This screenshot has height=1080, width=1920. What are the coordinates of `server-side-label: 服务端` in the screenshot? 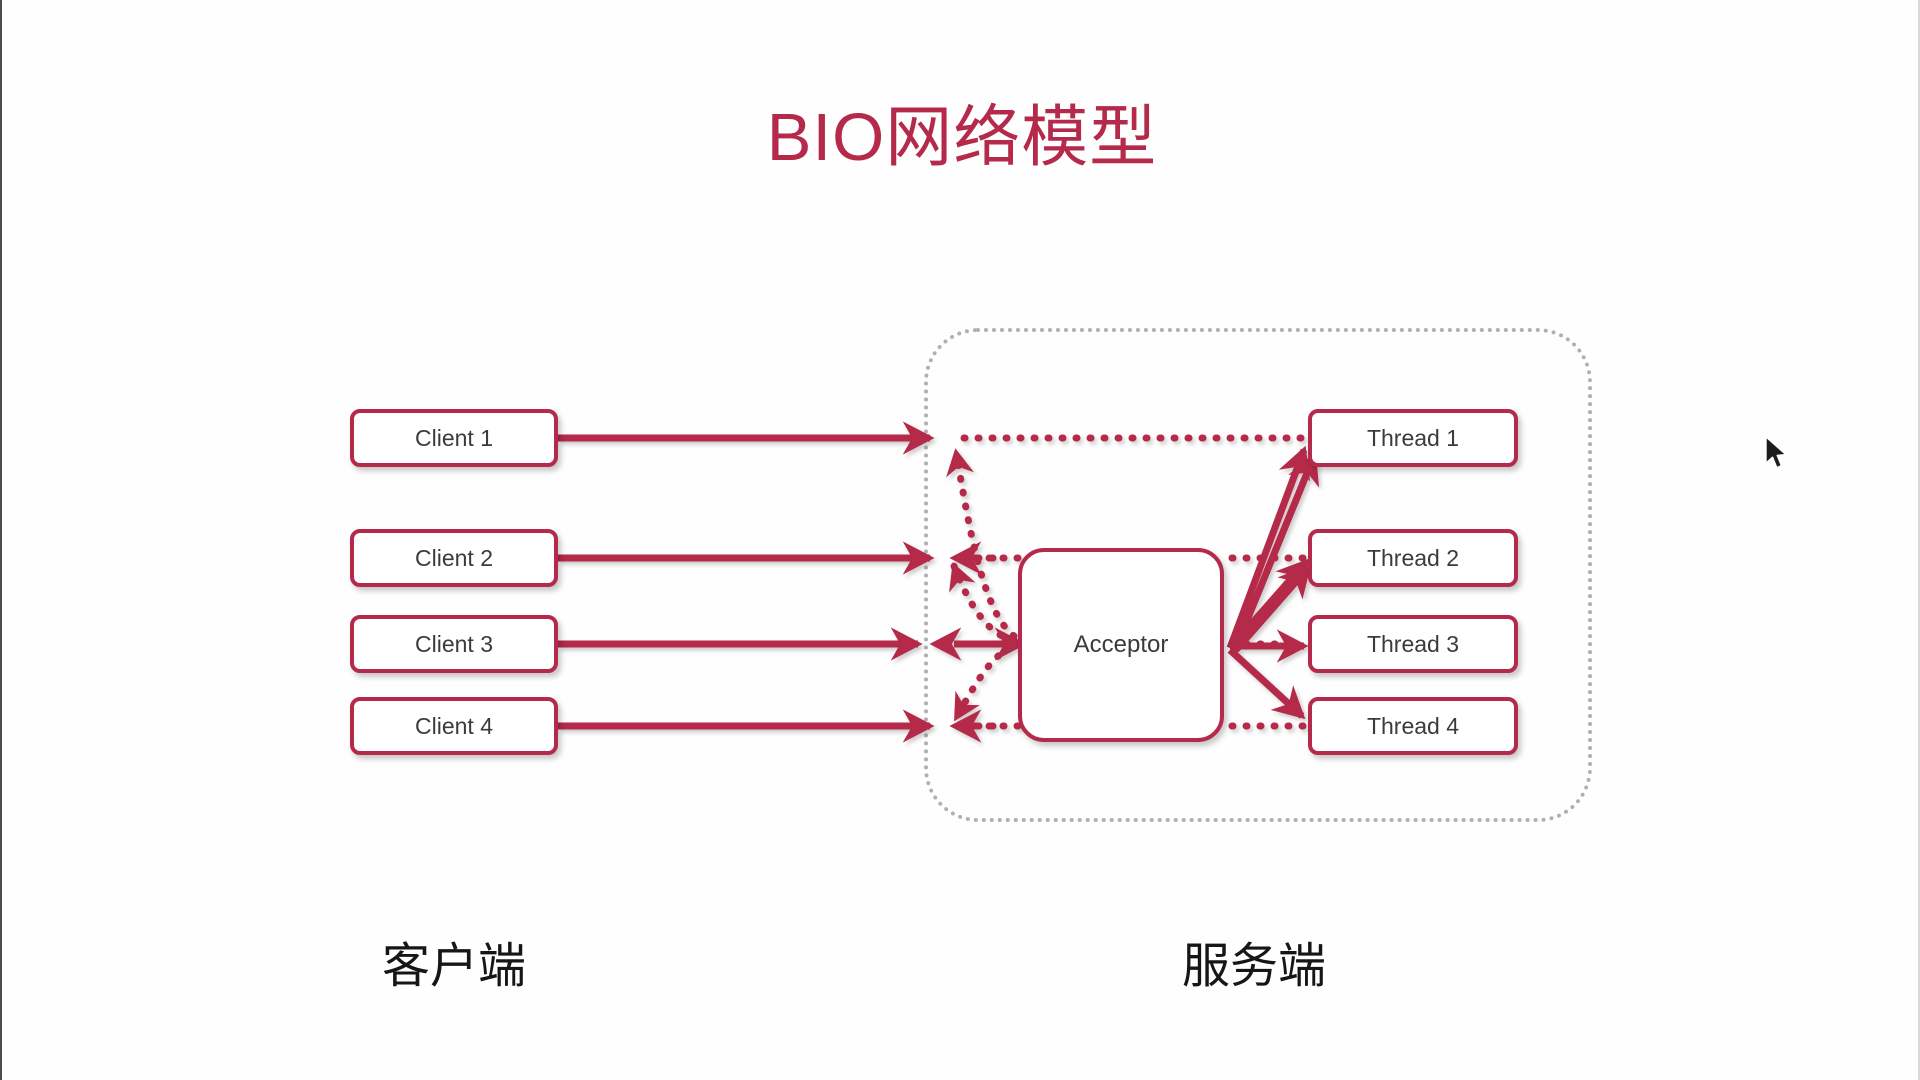 It's located at (1253, 966).